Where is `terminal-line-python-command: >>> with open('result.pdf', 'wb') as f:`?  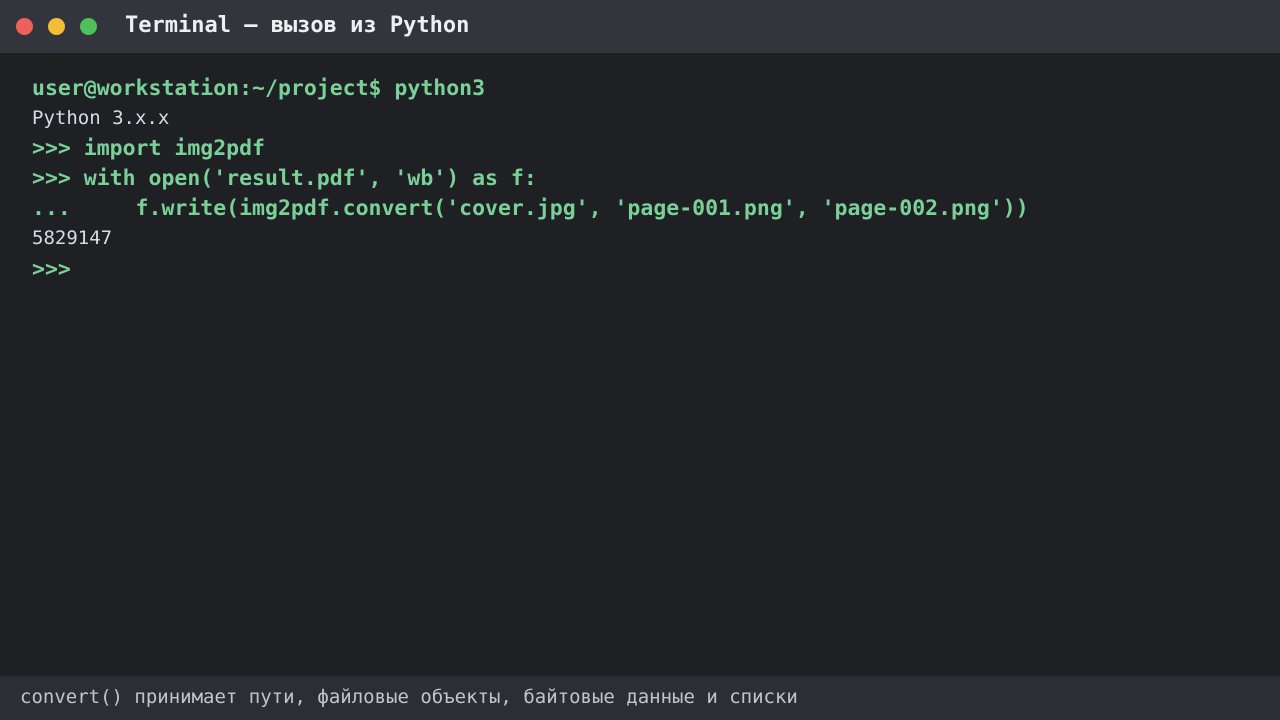 terminal-line-python-command: >>> with open('result.pdf', 'wb') as f: is located at coordinates (284, 178).